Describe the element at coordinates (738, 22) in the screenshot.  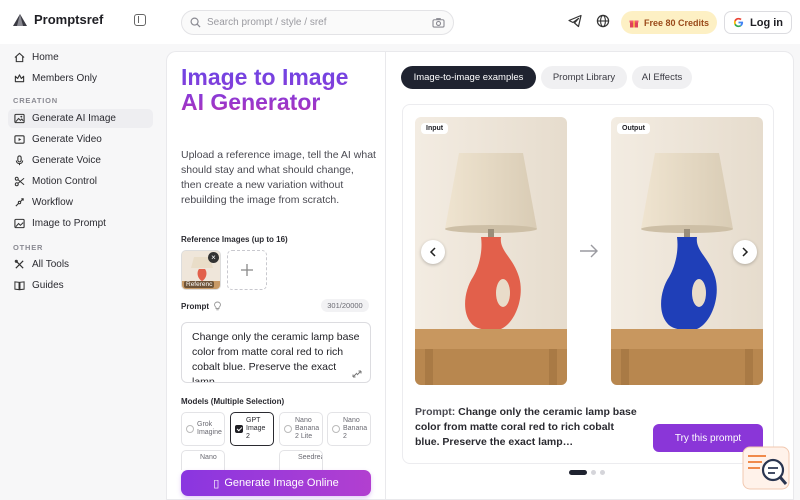
I see `google-icon` at that location.